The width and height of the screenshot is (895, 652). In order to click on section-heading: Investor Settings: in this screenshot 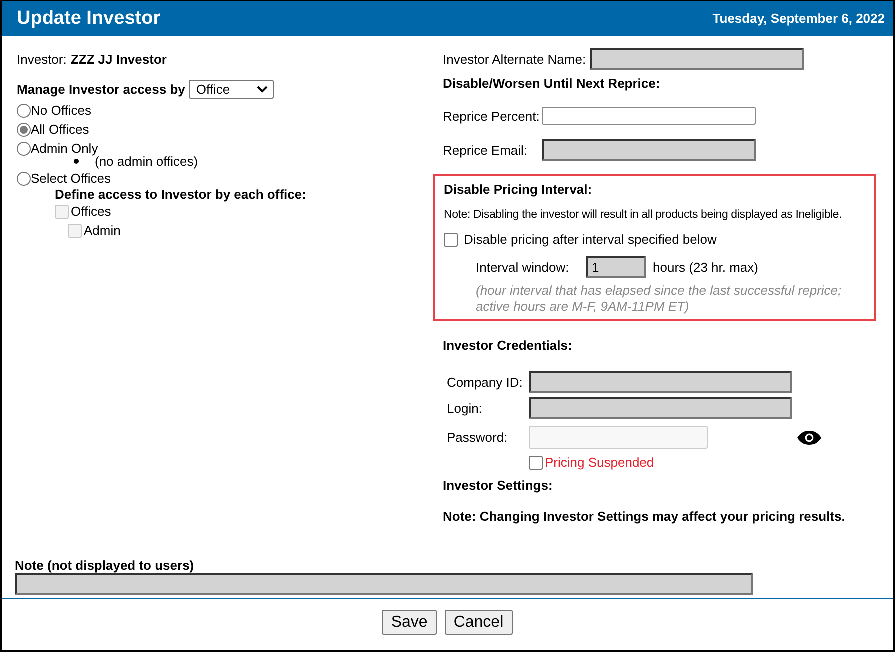, I will do `click(498, 485)`.